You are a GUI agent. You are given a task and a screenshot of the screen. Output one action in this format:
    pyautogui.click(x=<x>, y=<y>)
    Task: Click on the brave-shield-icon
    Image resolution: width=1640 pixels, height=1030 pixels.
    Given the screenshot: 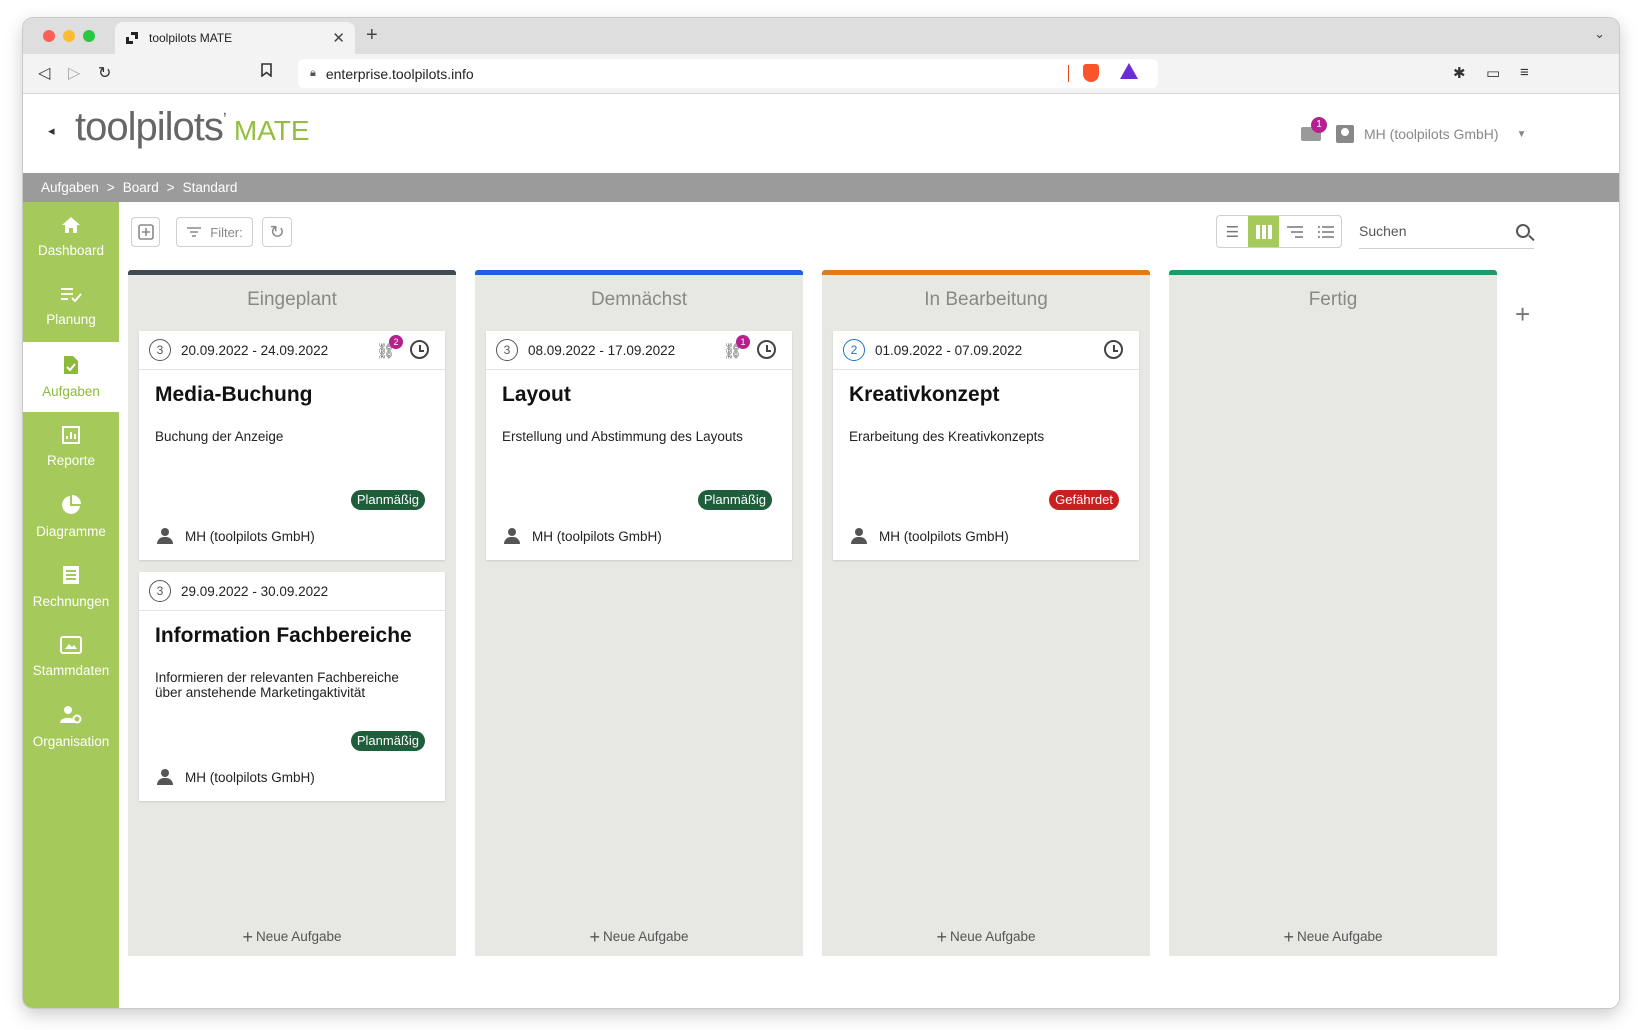 What is the action you would take?
    pyautogui.click(x=1091, y=73)
    